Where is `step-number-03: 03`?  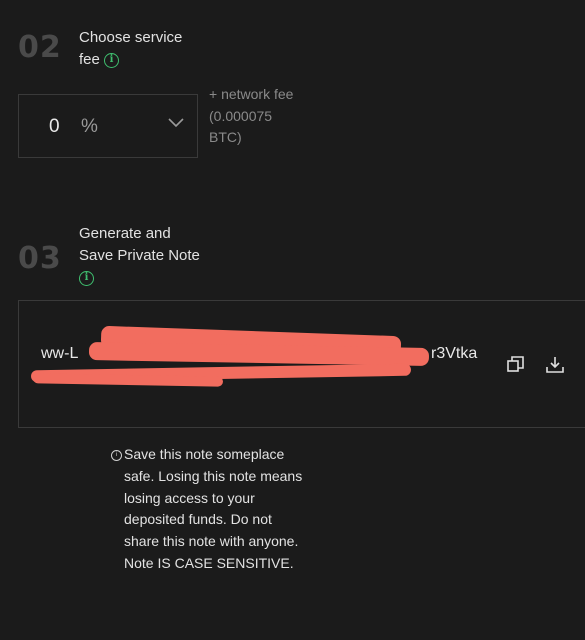 step-number-03: 03 is located at coordinates (40, 258).